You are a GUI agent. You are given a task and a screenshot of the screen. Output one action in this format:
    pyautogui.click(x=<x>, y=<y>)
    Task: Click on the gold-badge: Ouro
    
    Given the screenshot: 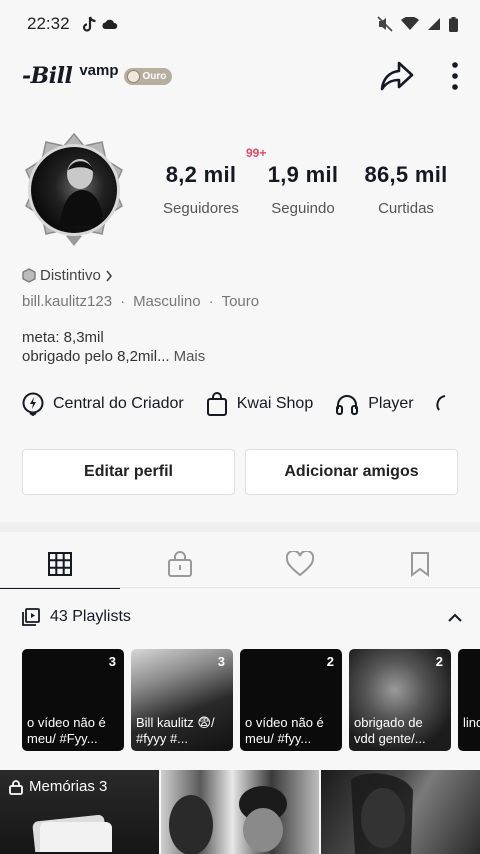 What is the action you would take?
    pyautogui.click(x=148, y=76)
    